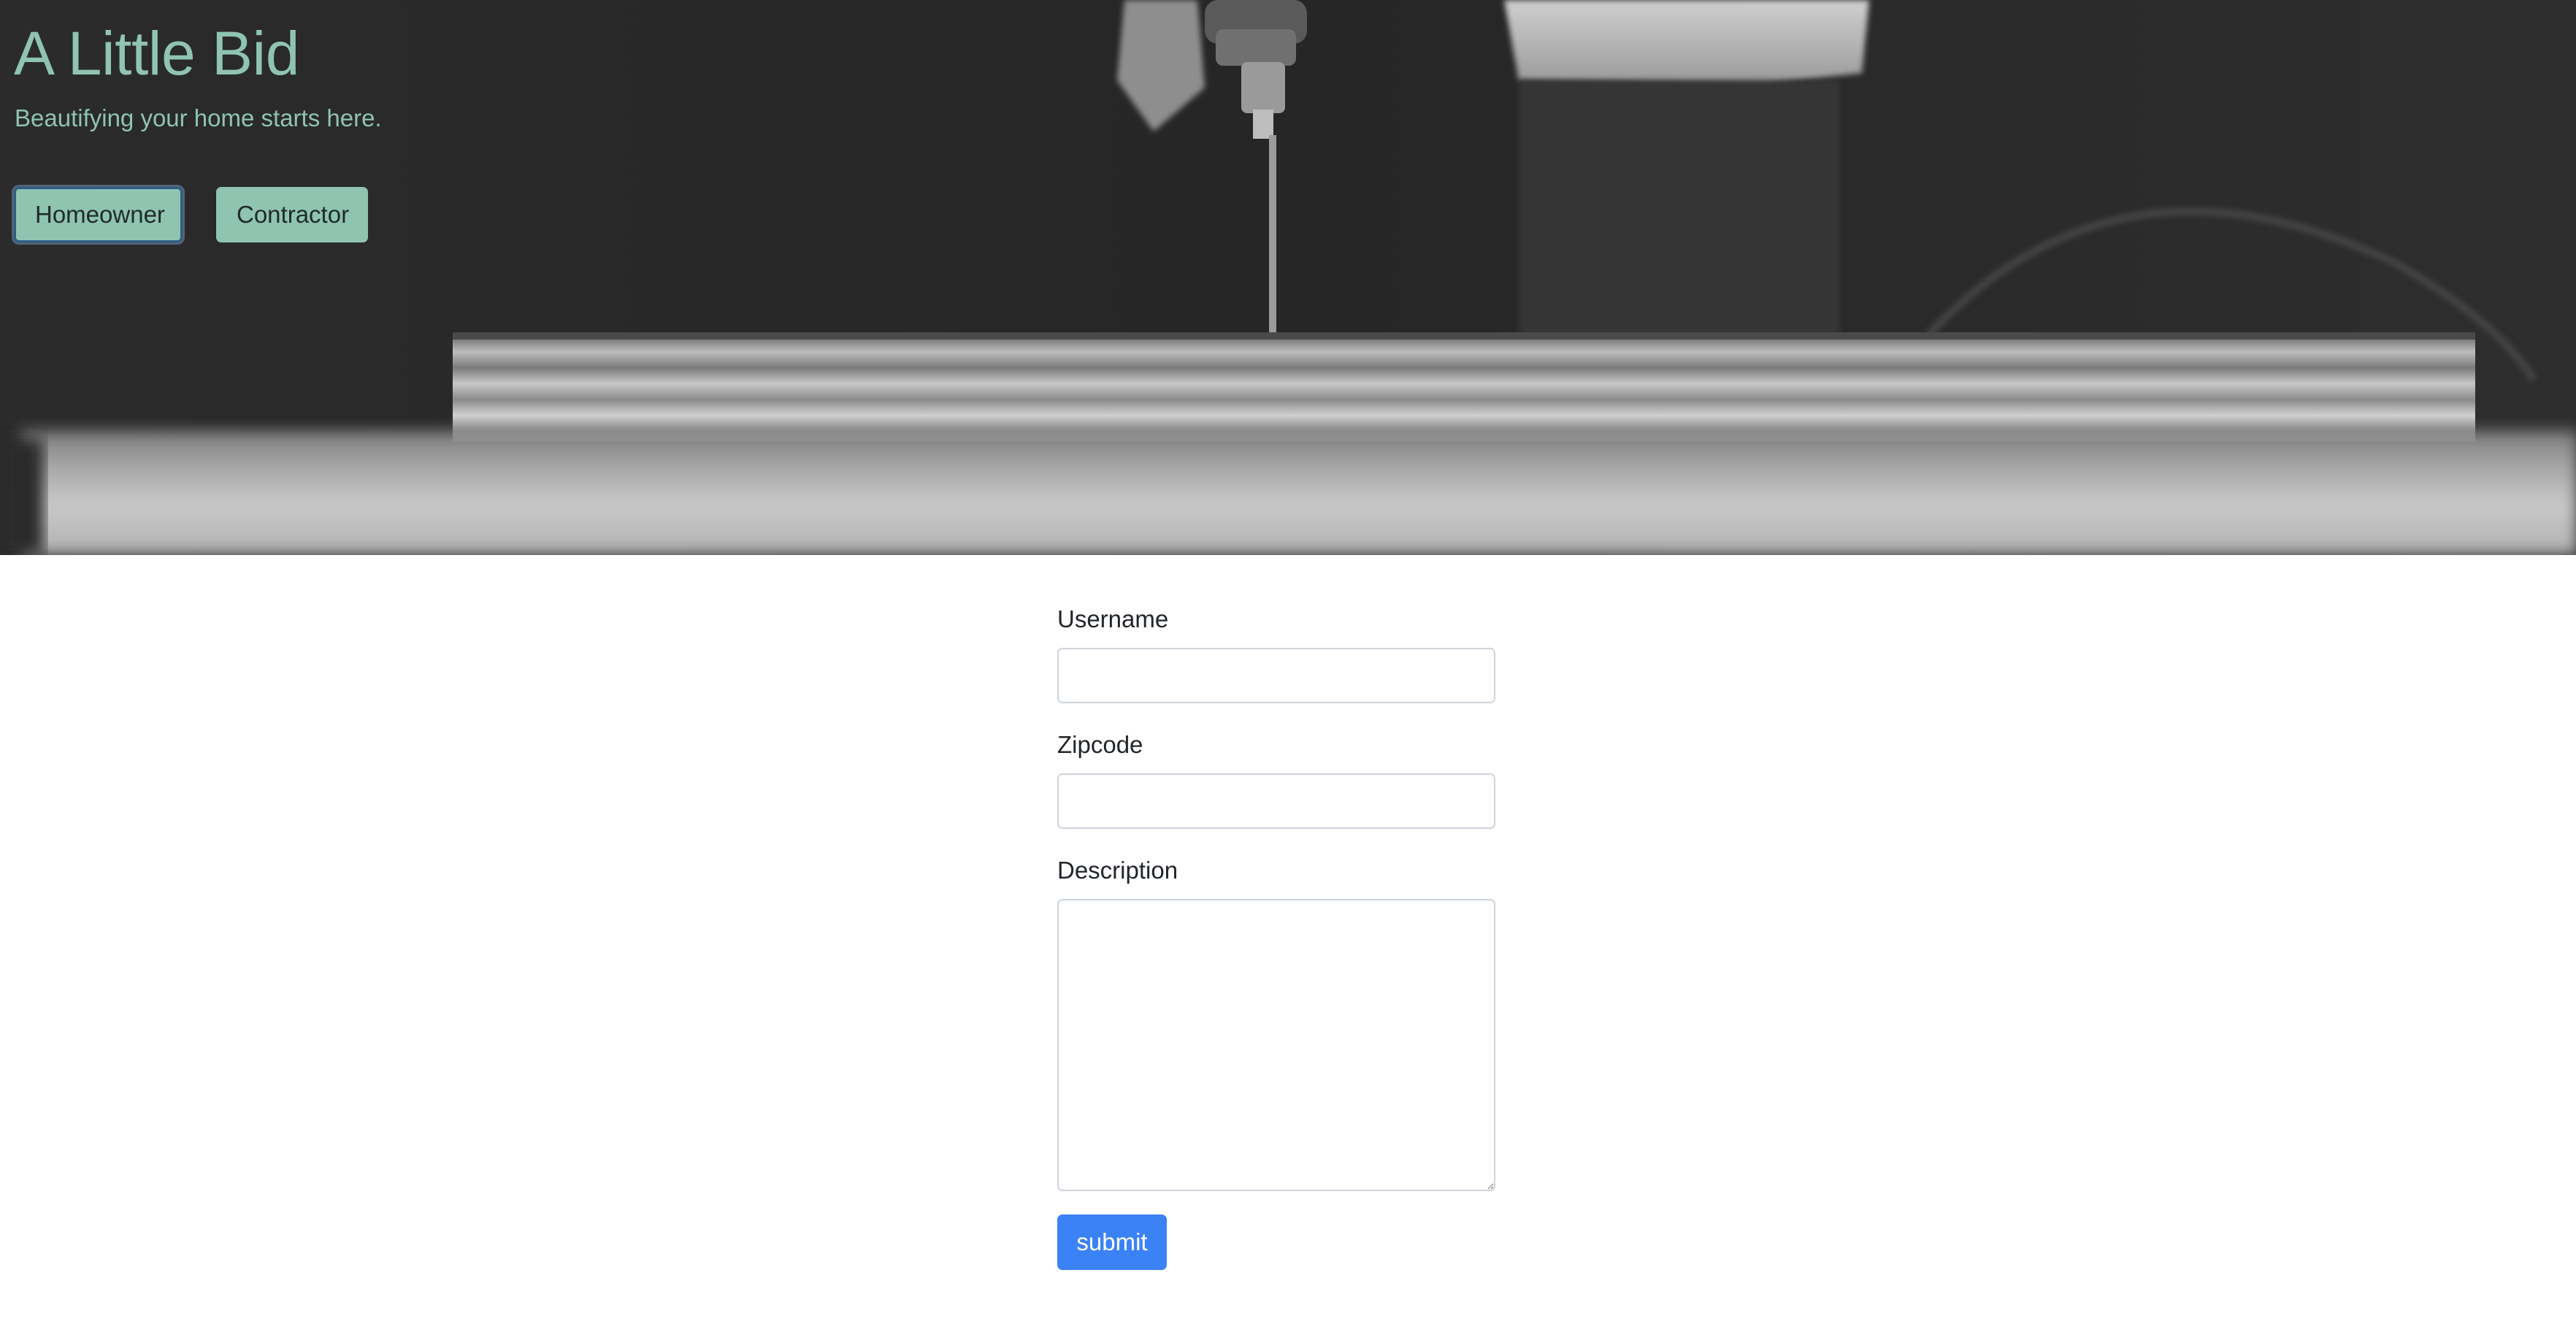  I want to click on zipcode-input, so click(1276, 801).